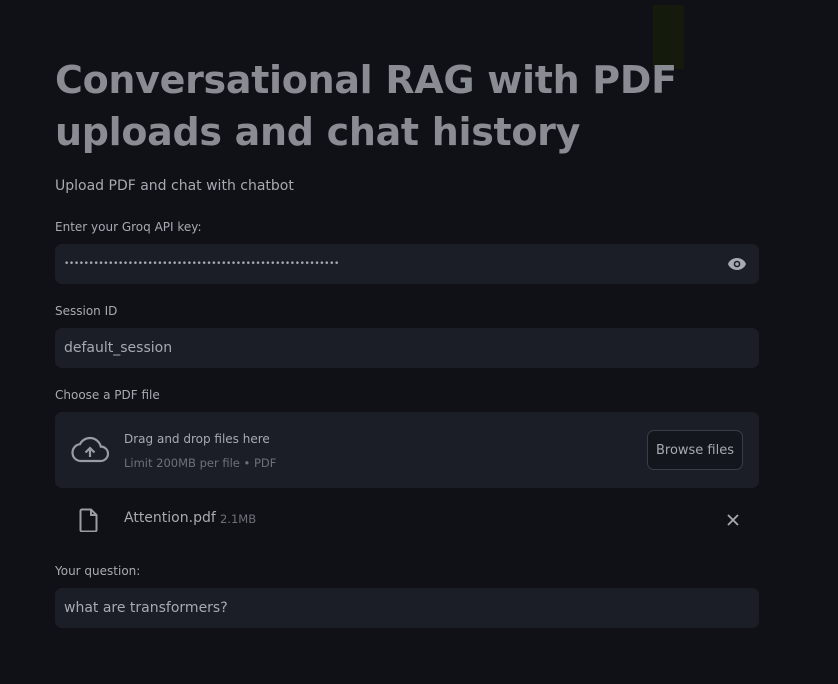  I want to click on eye-icon, so click(739, 264).